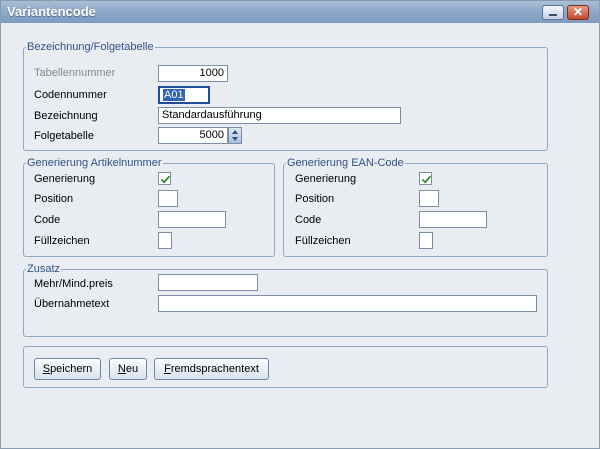 This screenshot has width=600, height=449. What do you see at coordinates (66, 116) in the screenshot?
I see `bezeichnung-label: Bezeichnung` at bounding box center [66, 116].